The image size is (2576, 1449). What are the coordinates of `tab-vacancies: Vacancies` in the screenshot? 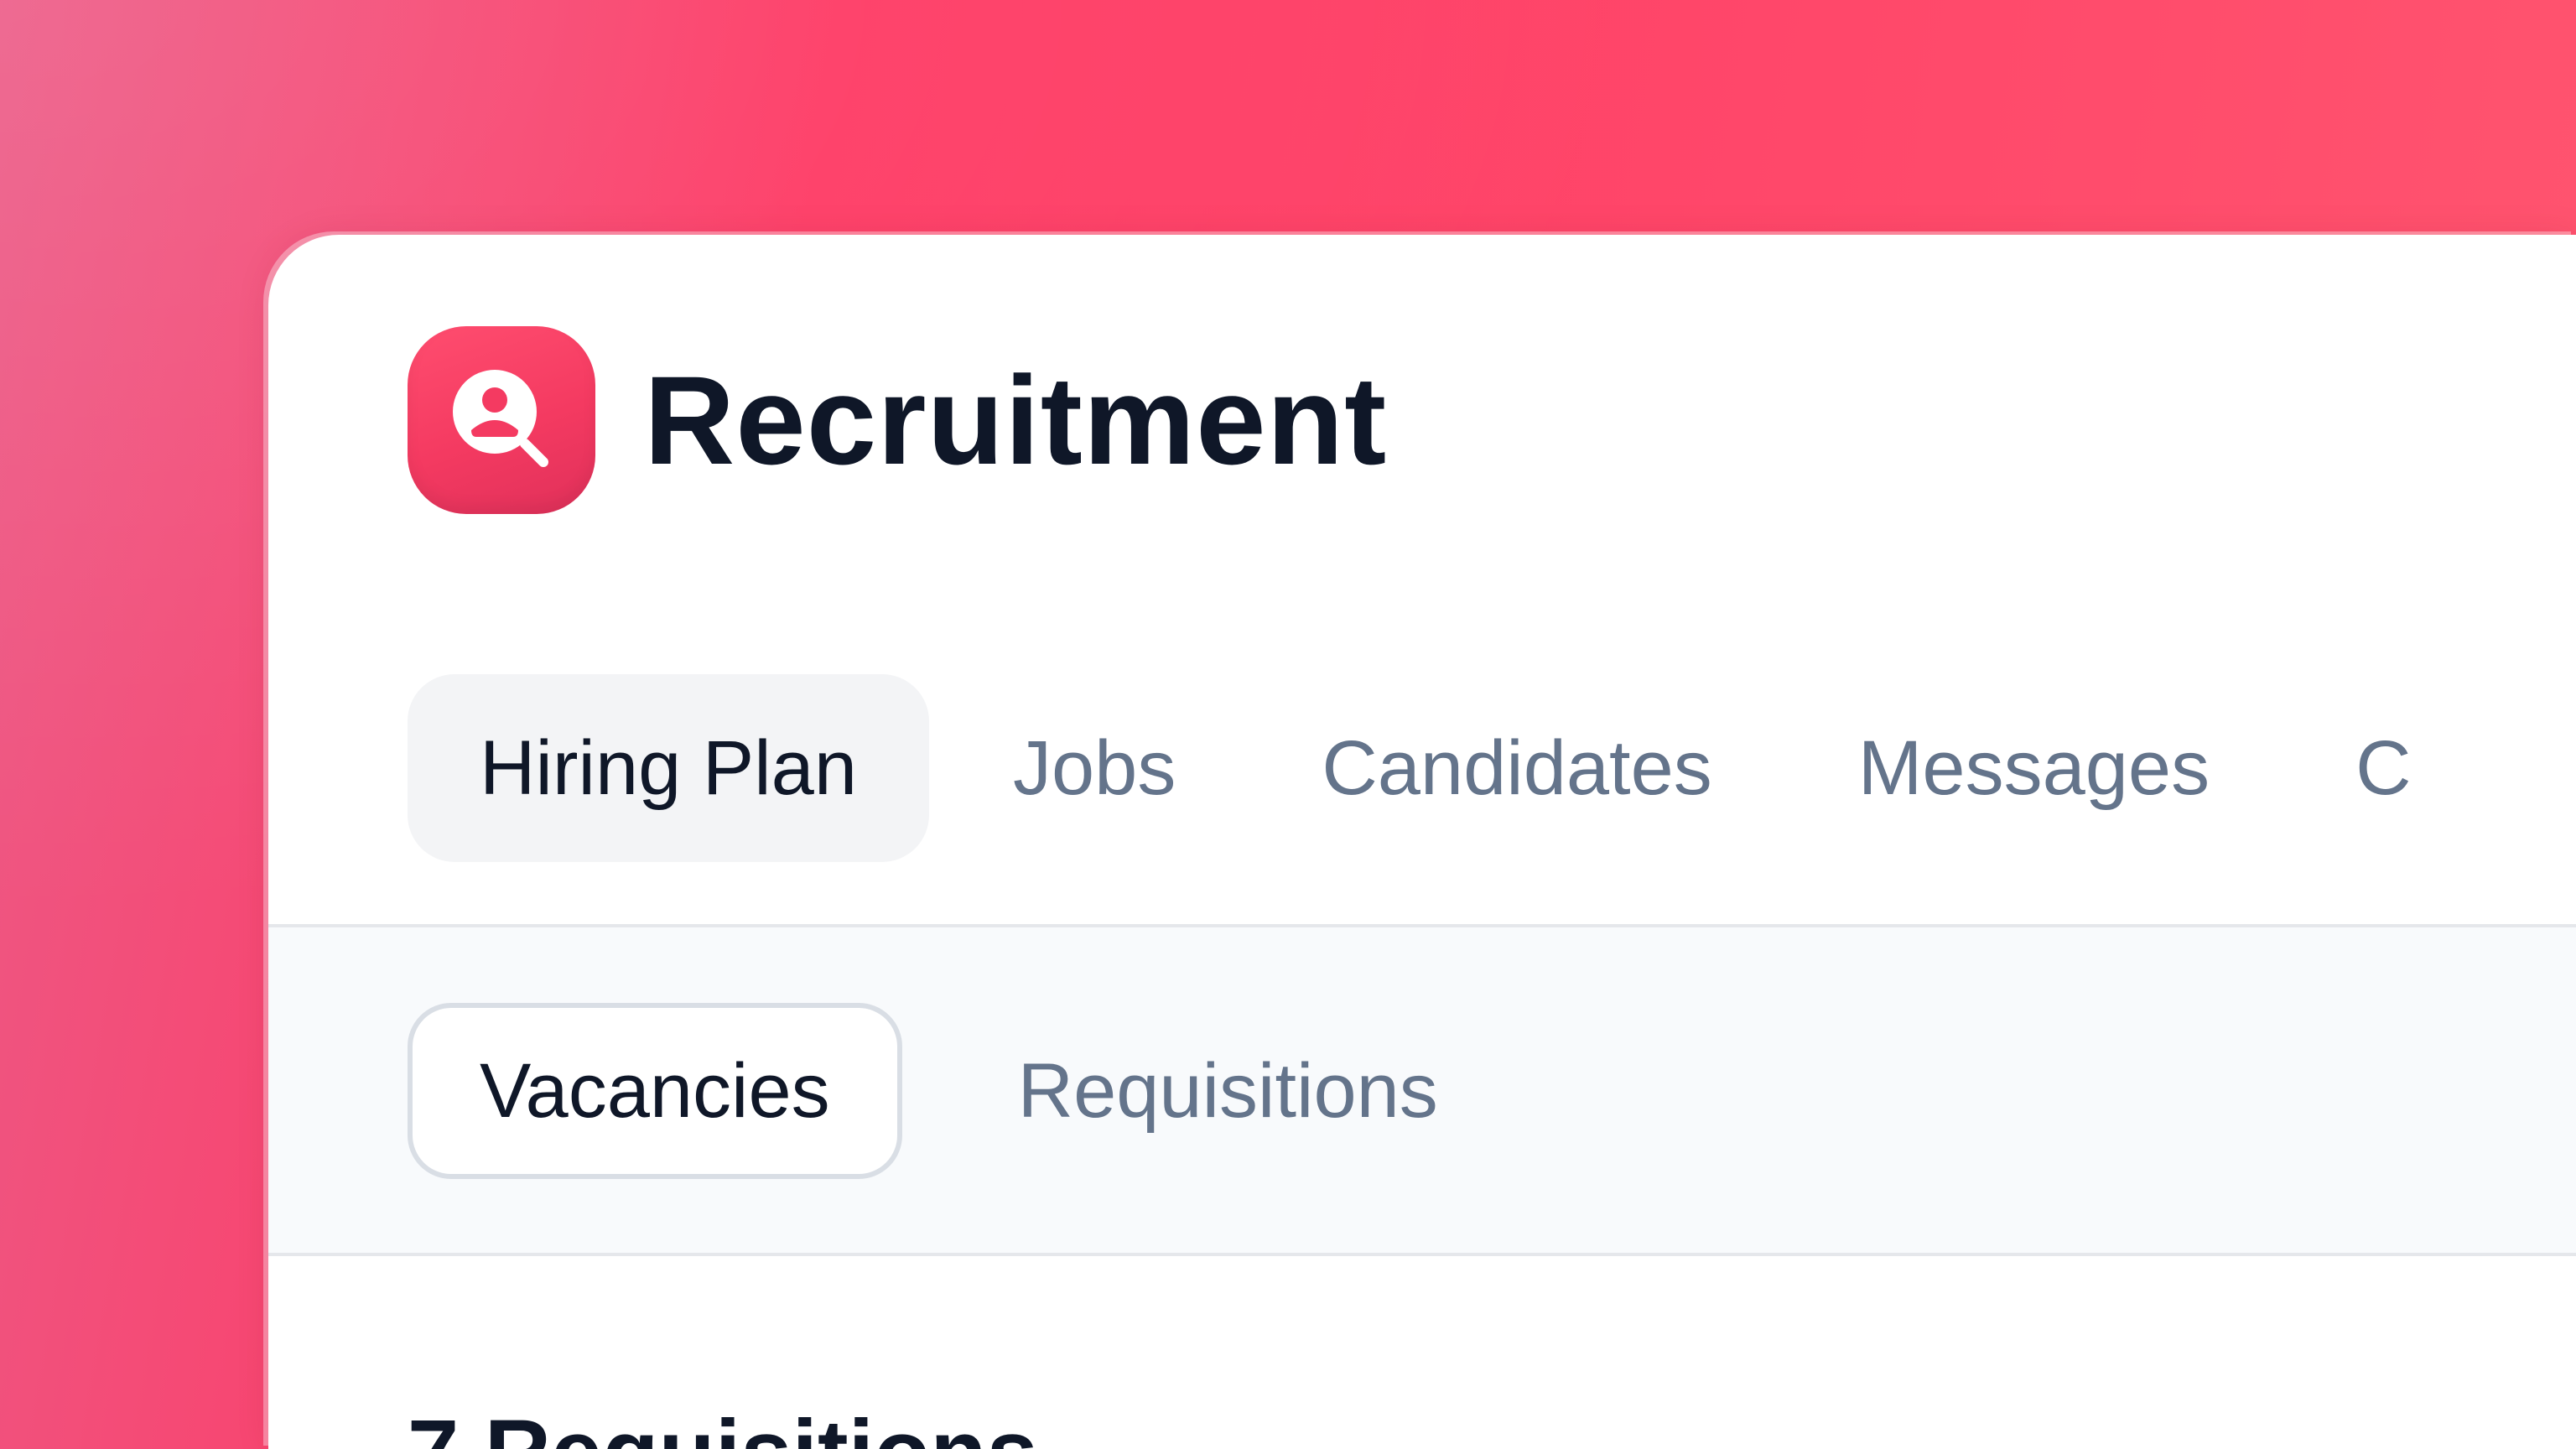 It's located at (655, 1091).